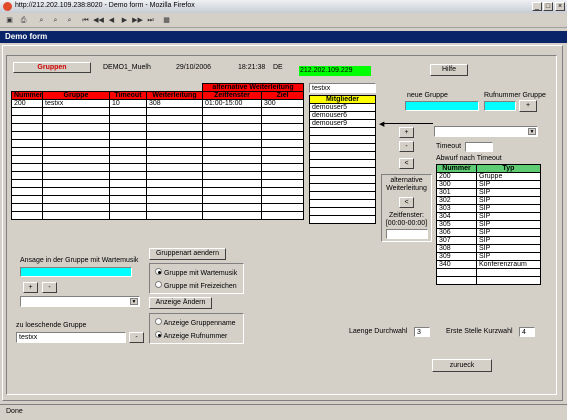 This screenshot has height=420, width=567. I want to click on change-display-button: Anzeige Ändern, so click(180, 303).